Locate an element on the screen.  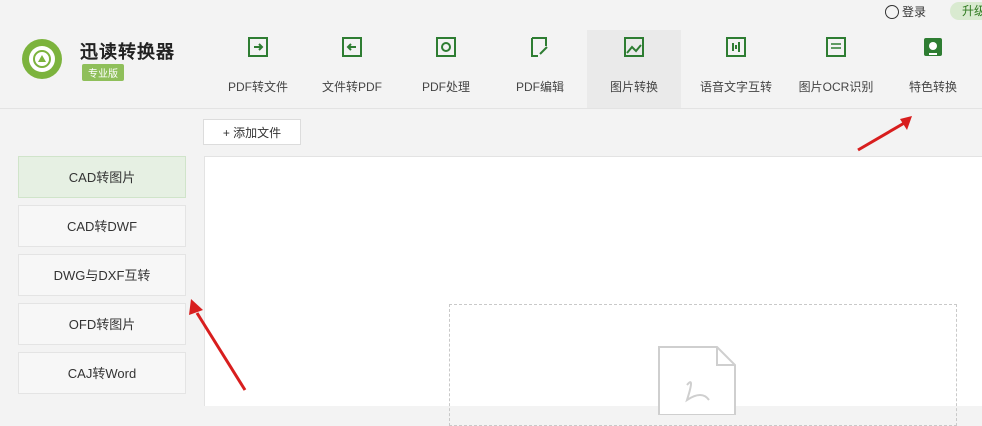
pdf-to-file-icon is located at coordinates (258, 47).